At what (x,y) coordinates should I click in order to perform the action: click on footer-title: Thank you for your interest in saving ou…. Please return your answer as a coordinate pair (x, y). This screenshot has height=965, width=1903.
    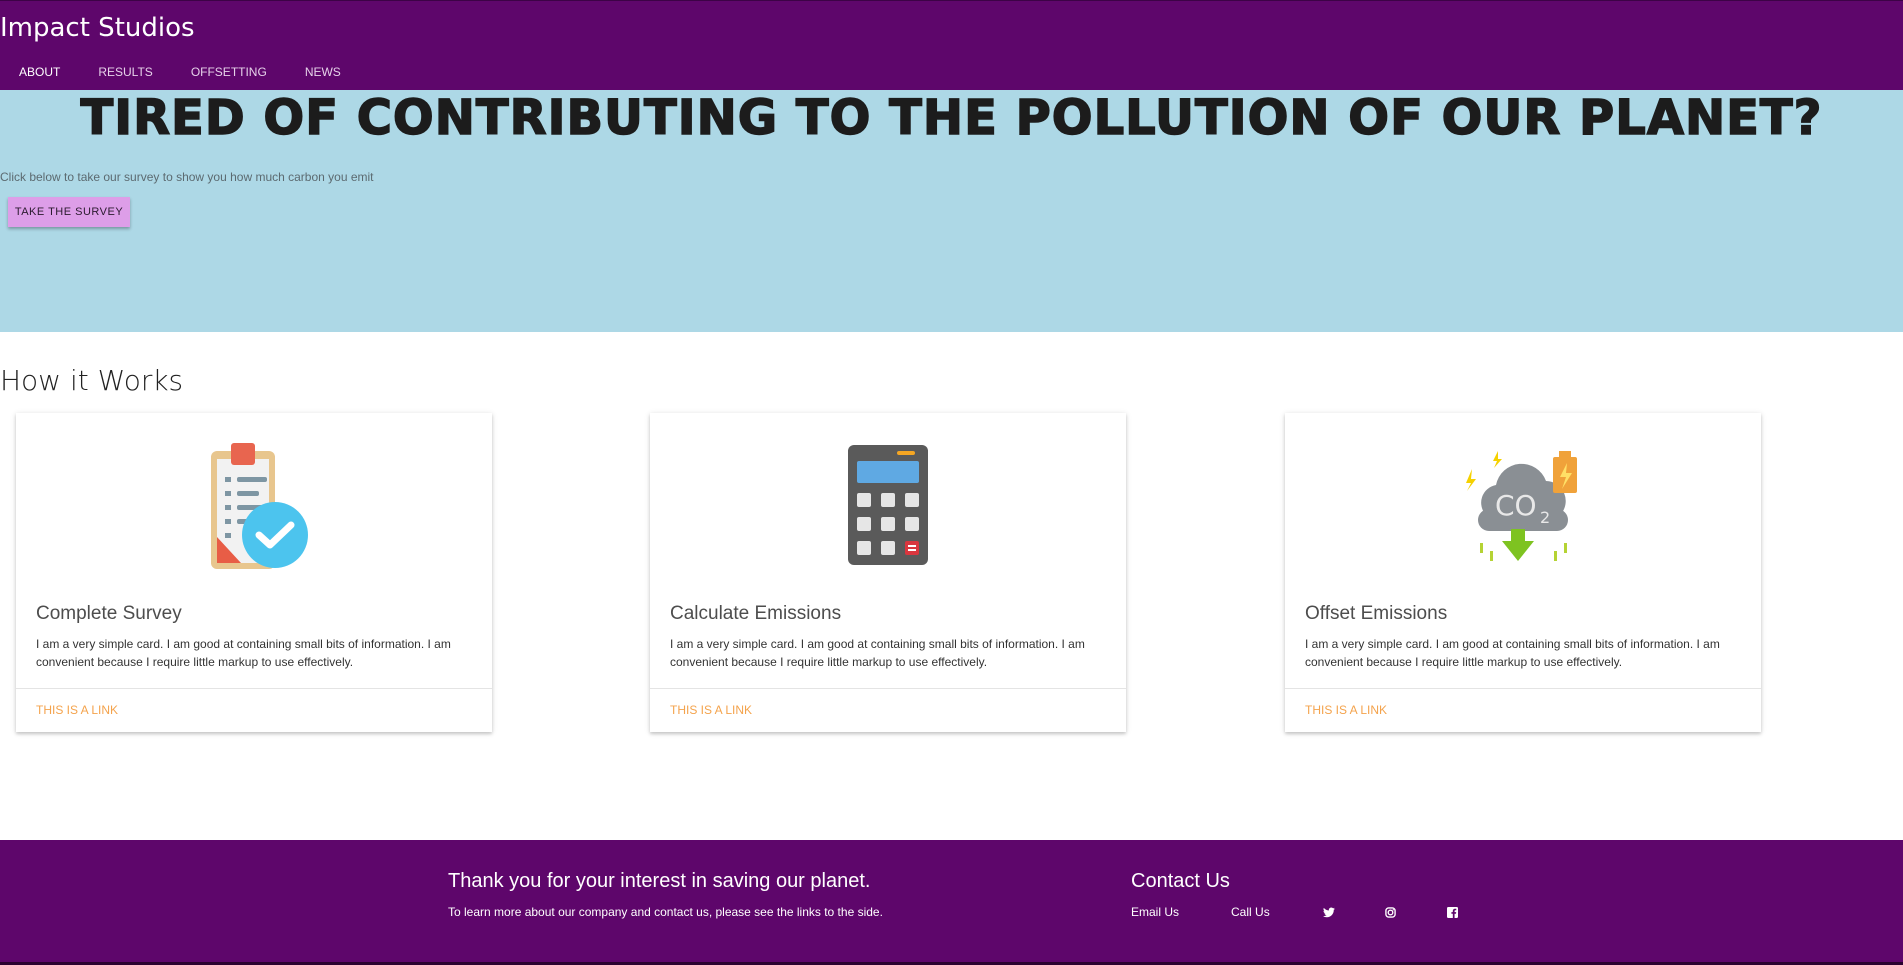
    Looking at the image, I should click on (659, 881).